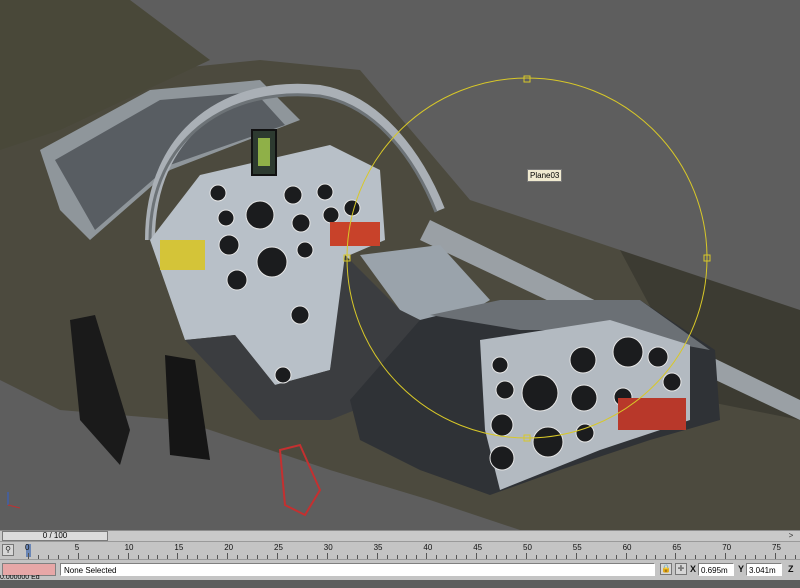 Image resolution: width=800 pixels, height=588 pixels. I want to click on trackbar-tick-label: 5, so click(77, 547).